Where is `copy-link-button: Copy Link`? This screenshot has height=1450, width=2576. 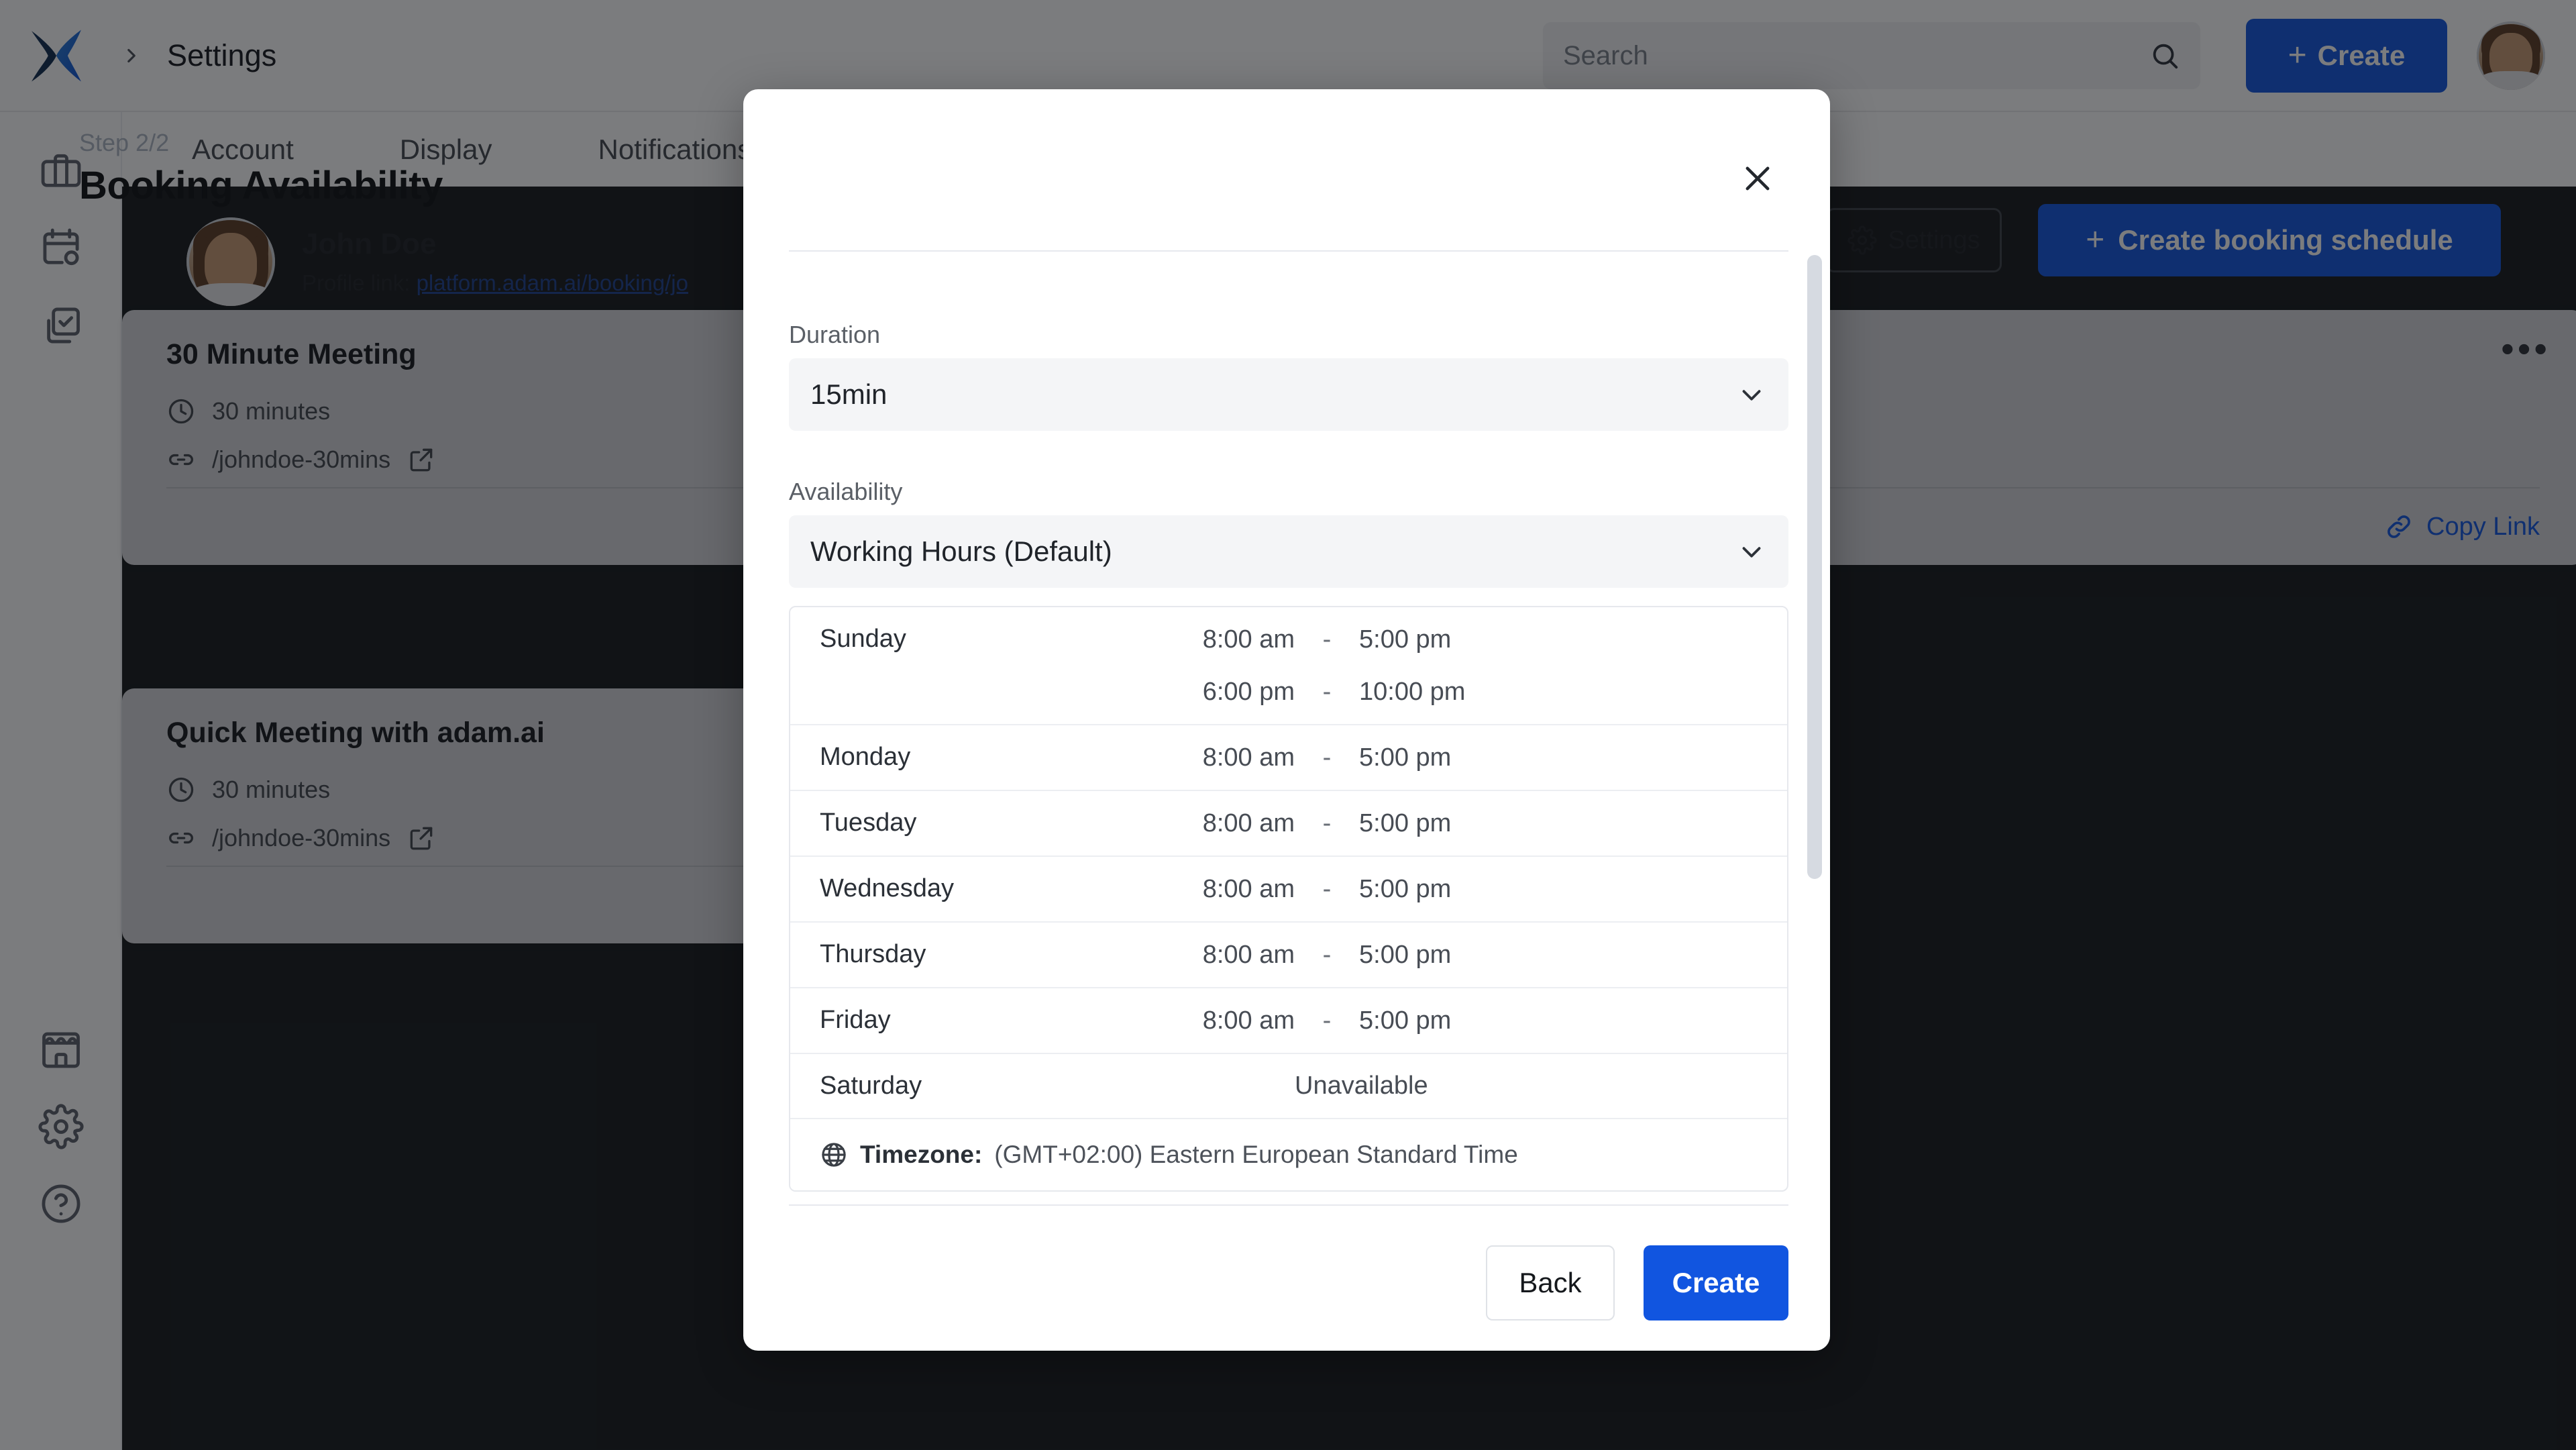
copy-link-button: Copy Link is located at coordinates (2461, 526).